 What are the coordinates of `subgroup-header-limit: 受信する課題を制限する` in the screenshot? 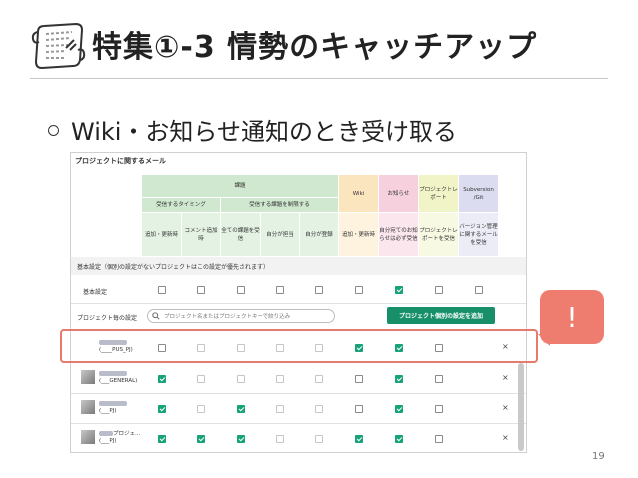 It's located at (280, 205).